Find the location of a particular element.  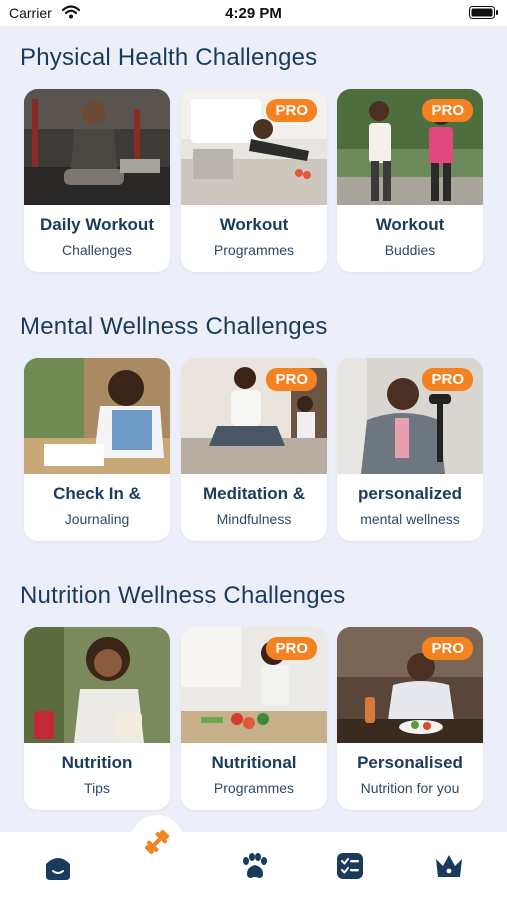

card-subtitle: mental wellness is located at coordinates (410, 519).